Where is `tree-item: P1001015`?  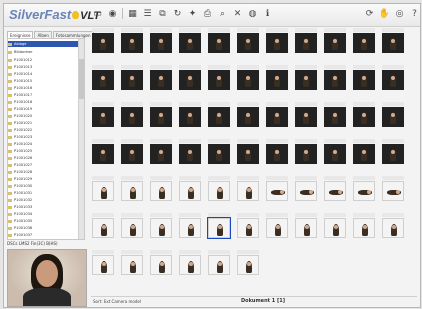
tree-item: P1001015 is located at coordinates (43, 81).